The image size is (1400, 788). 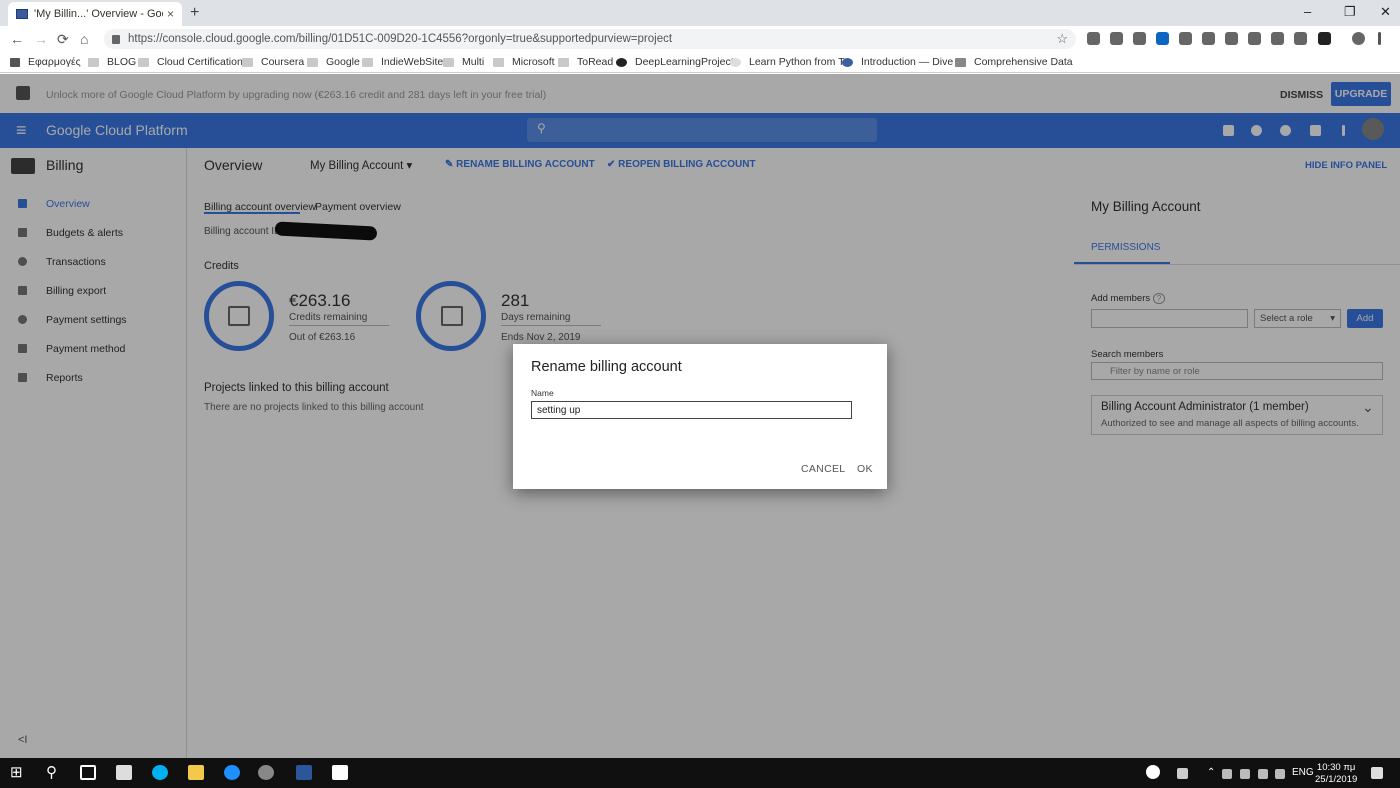 What do you see at coordinates (343, 62) in the screenshot?
I see `bookmark-label: Google` at bounding box center [343, 62].